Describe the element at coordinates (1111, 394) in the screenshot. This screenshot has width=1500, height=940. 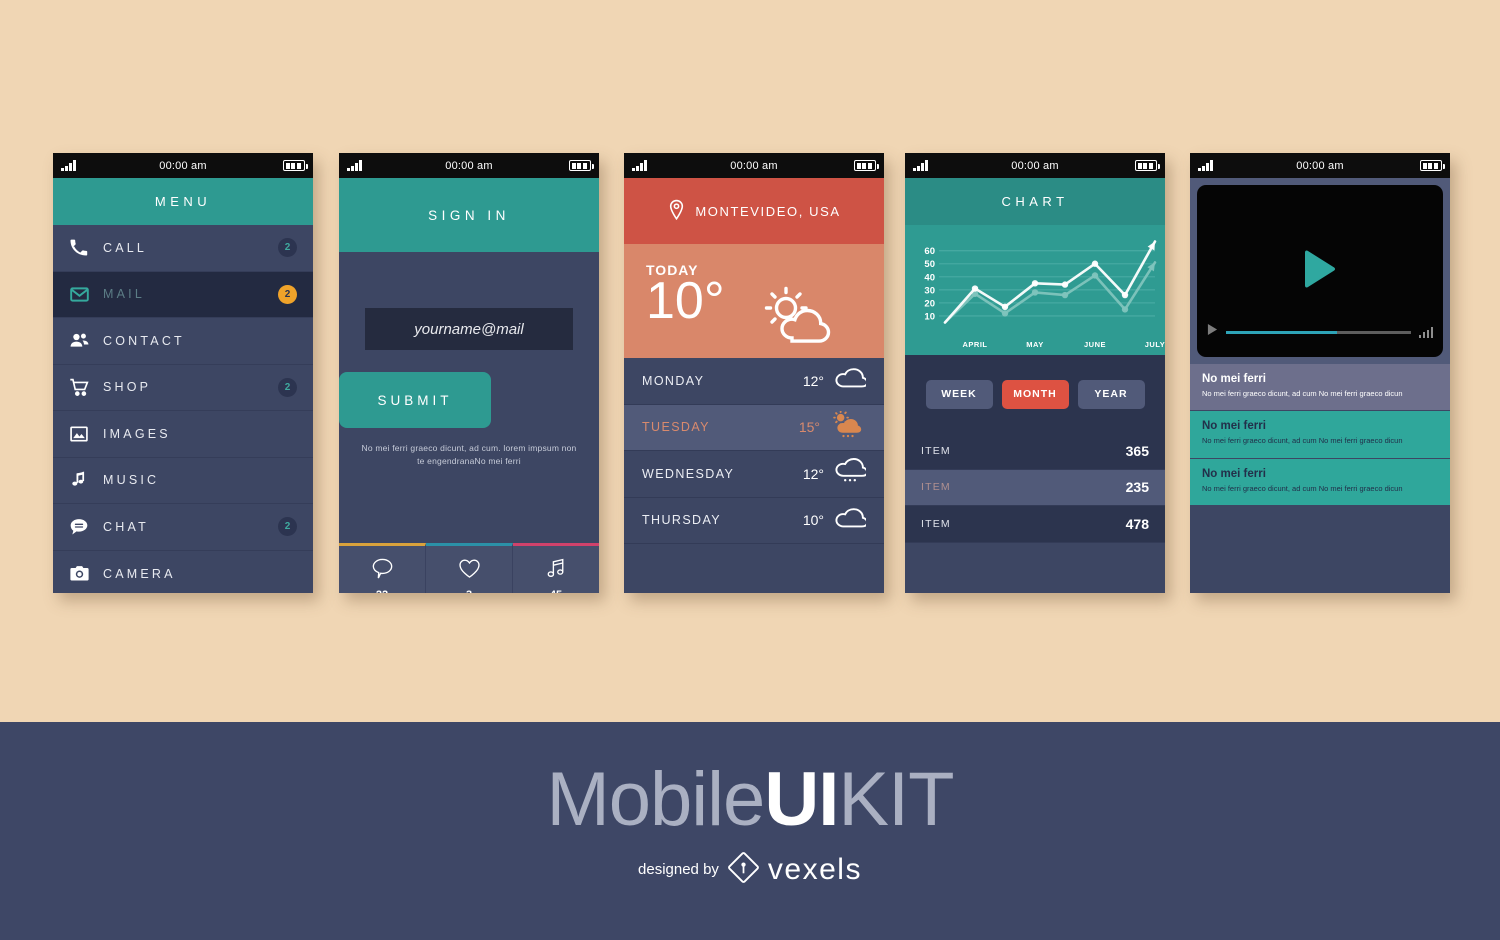
I see `range-year-button: YEAR` at that location.